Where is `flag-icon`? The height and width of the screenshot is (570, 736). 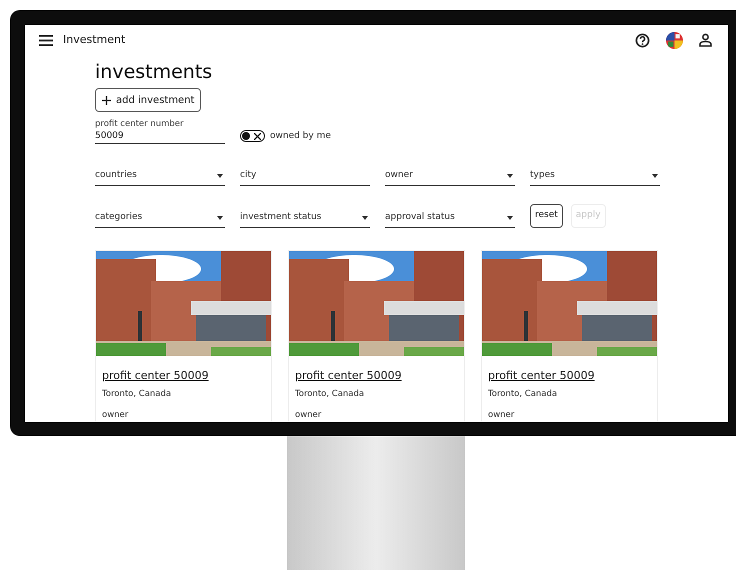
flag-icon is located at coordinates (674, 40).